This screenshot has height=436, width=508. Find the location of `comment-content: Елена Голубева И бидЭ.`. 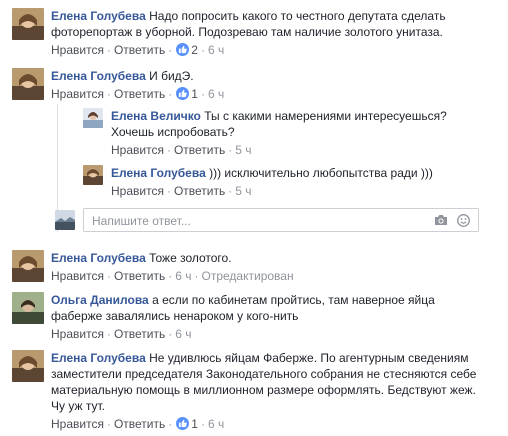

comment-content: Елена Голубева И бидЭ. is located at coordinates (137, 76).